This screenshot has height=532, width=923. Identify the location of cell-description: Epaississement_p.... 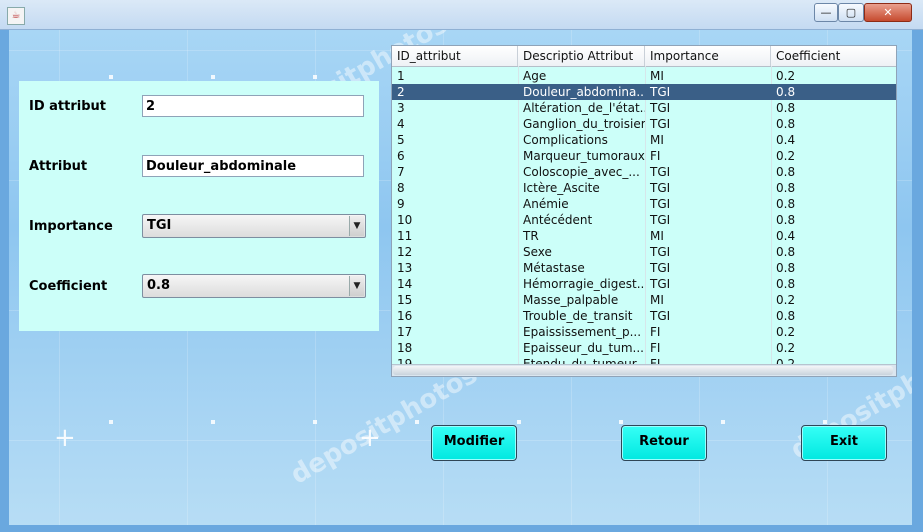
(582, 332).